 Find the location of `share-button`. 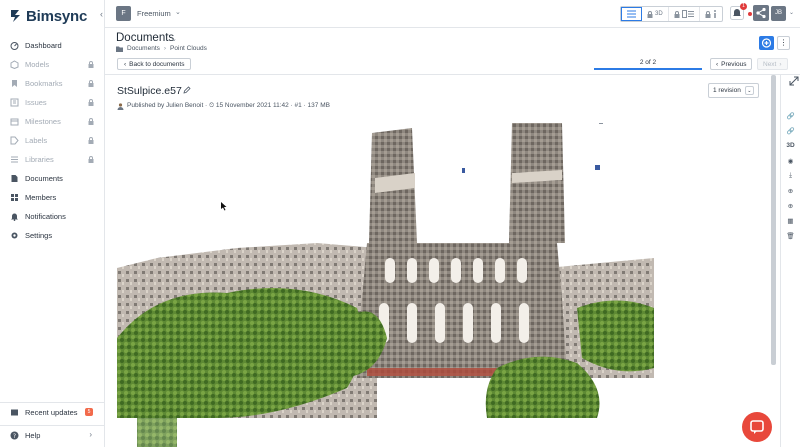

share-button is located at coordinates (761, 13).